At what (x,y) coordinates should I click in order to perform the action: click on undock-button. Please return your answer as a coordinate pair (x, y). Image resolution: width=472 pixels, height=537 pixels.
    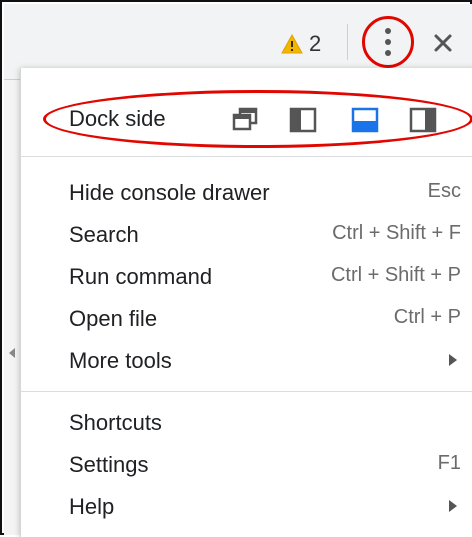
    Looking at the image, I should click on (245, 120).